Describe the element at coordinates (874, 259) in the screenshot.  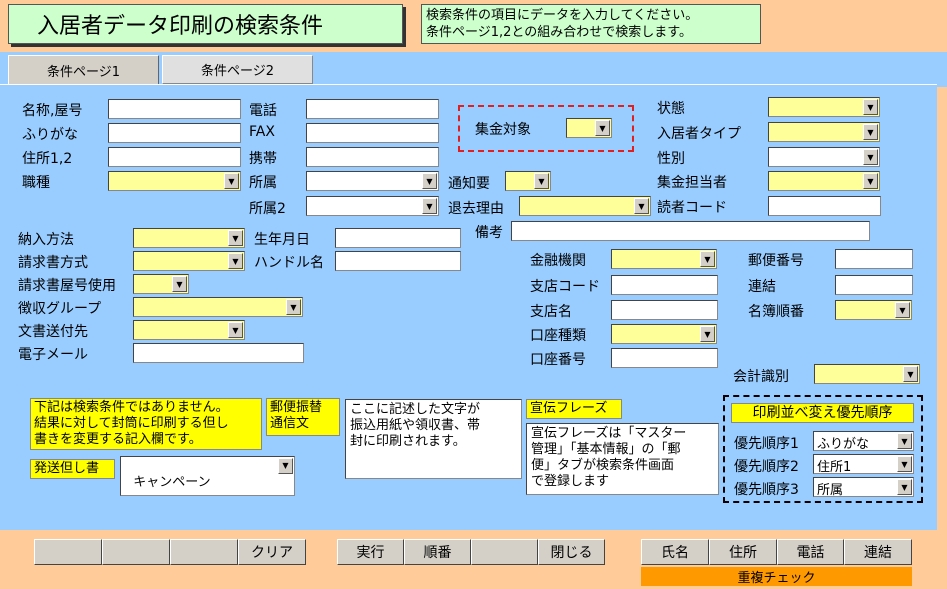
I see `postal-code-input` at that location.